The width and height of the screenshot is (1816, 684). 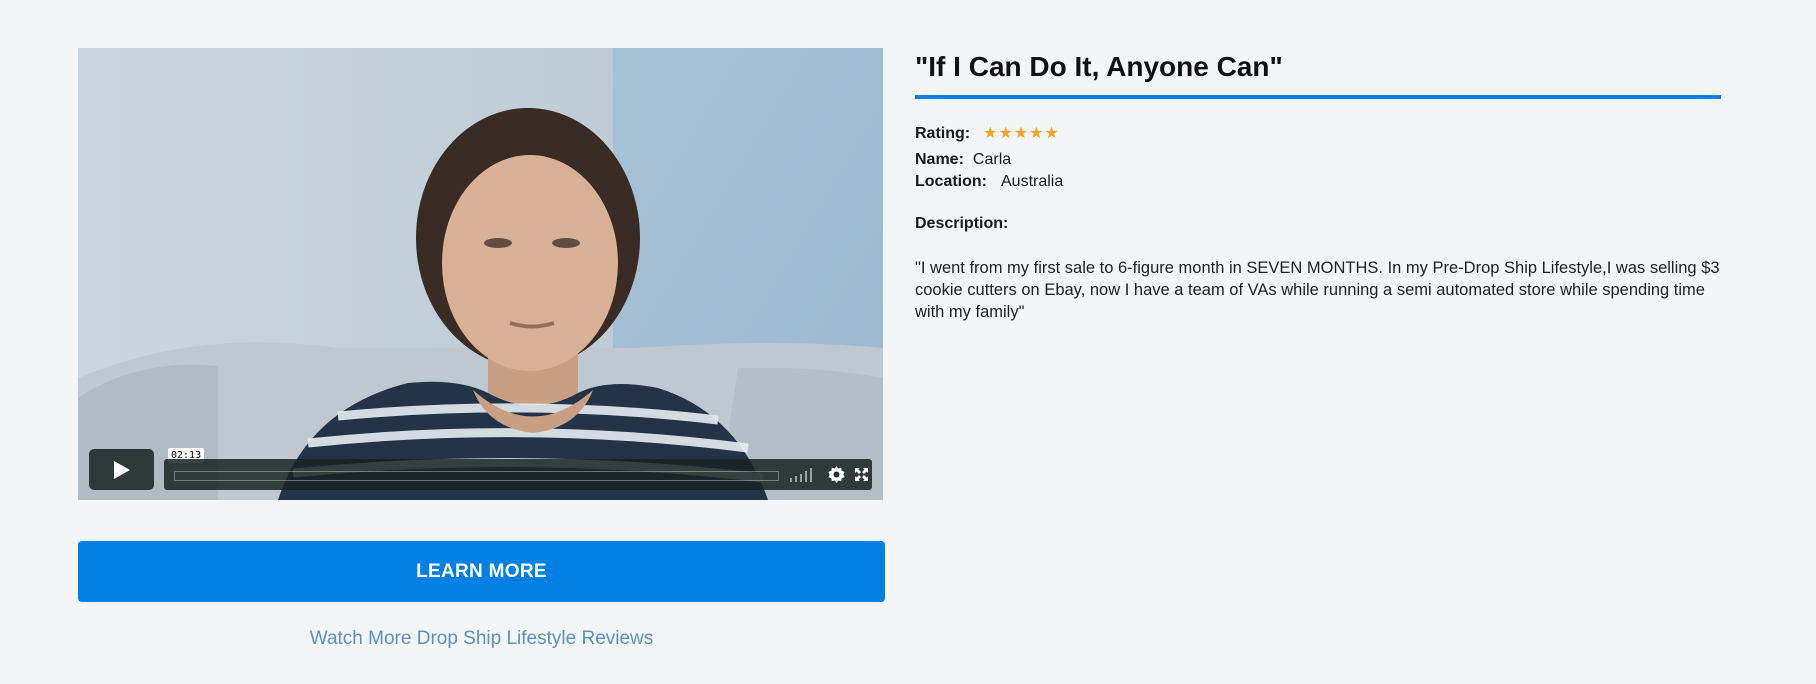 I want to click on fullscreen-icon, so click(x=861, y=474).